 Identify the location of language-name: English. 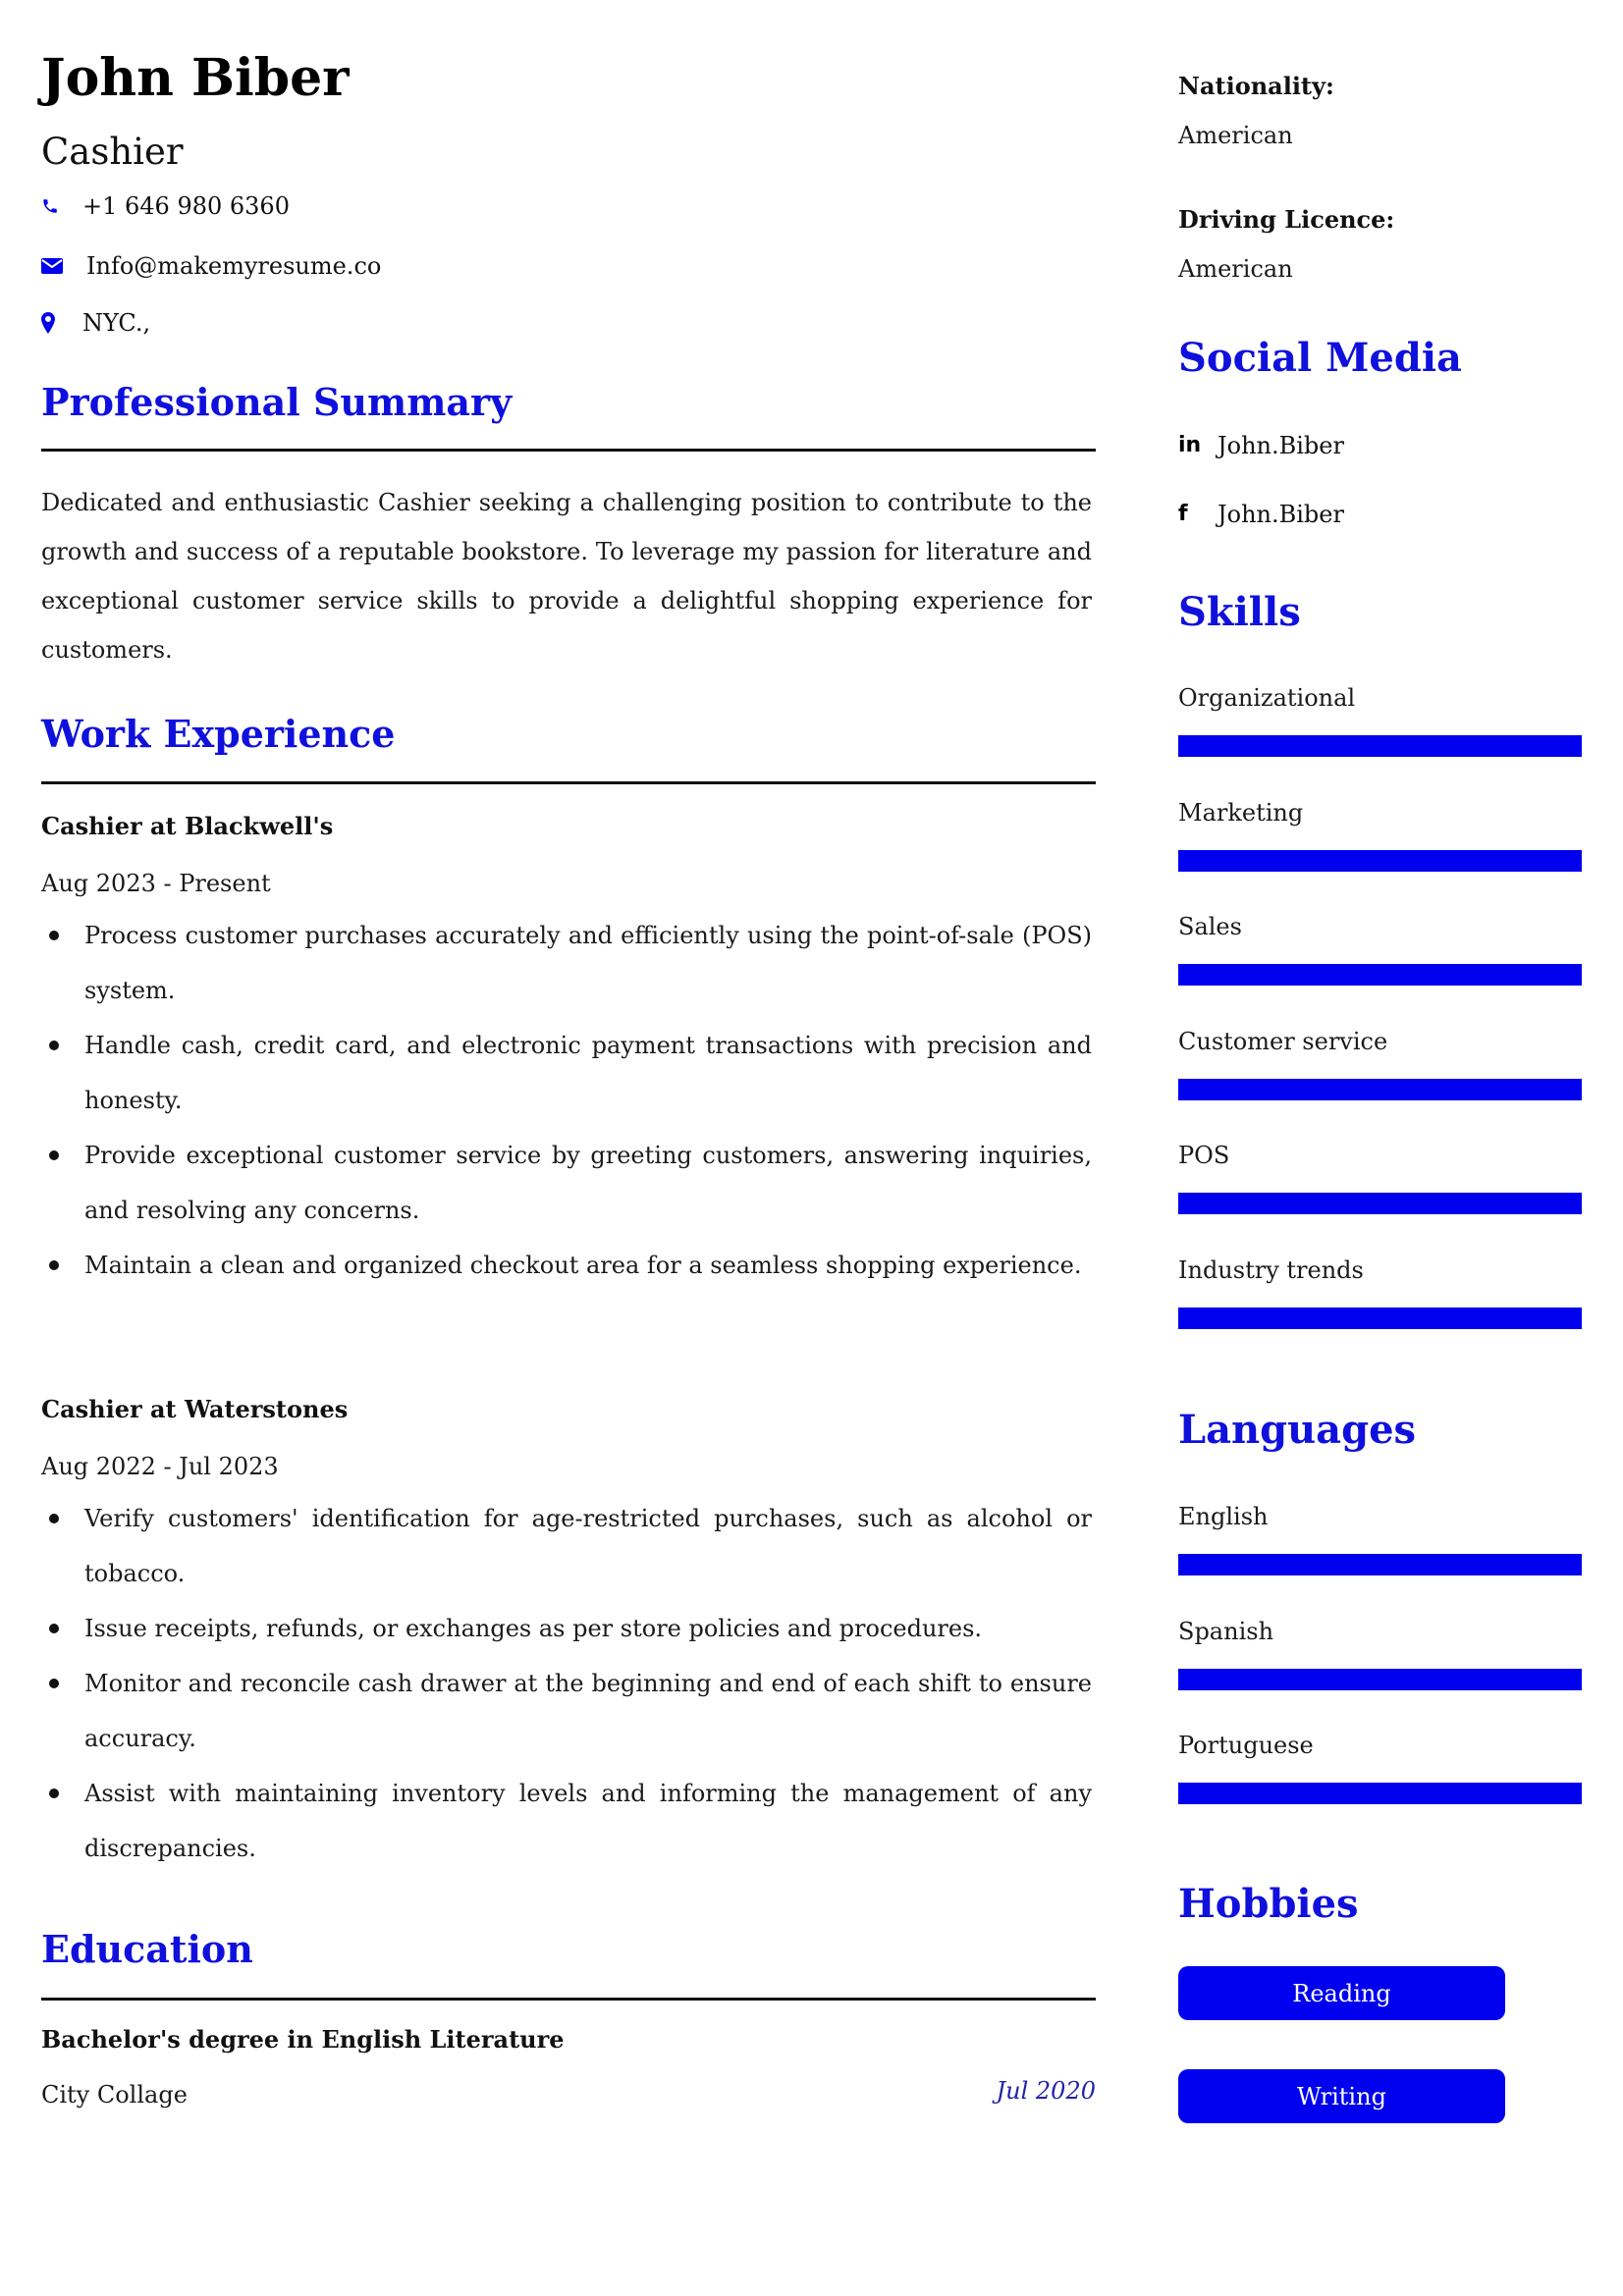
(1223, 1516).